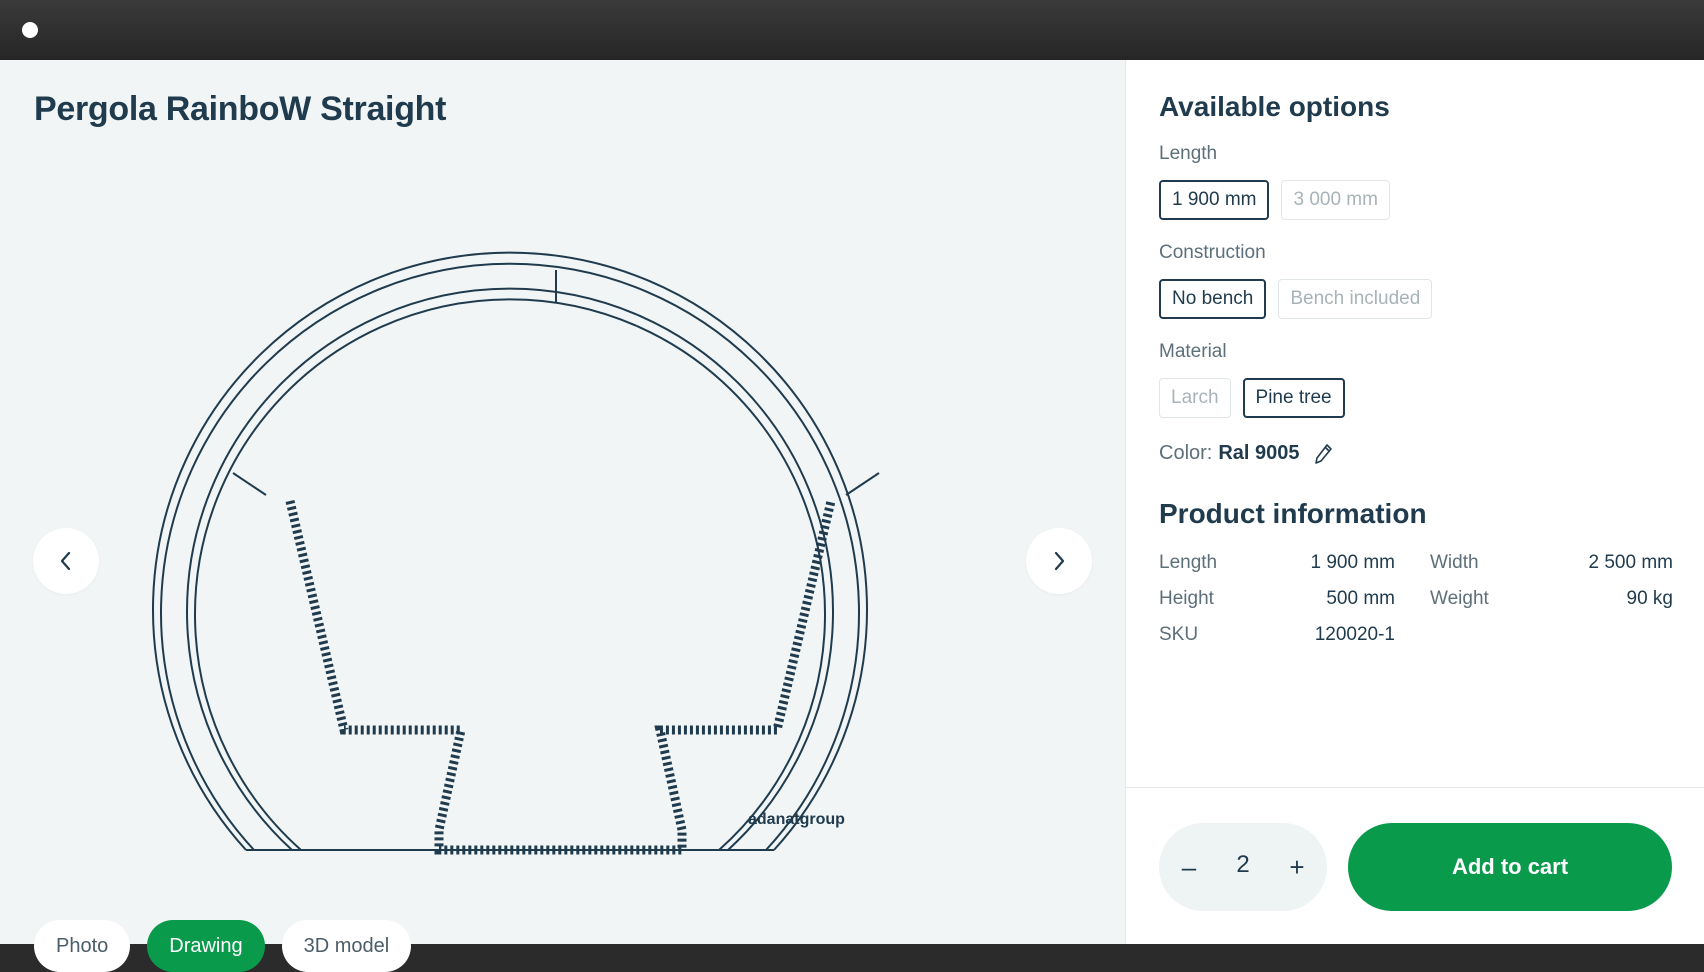  Describe the element at coordinates (1274, 106) in the screenshot. I see `options-heading: Available options` at that location.